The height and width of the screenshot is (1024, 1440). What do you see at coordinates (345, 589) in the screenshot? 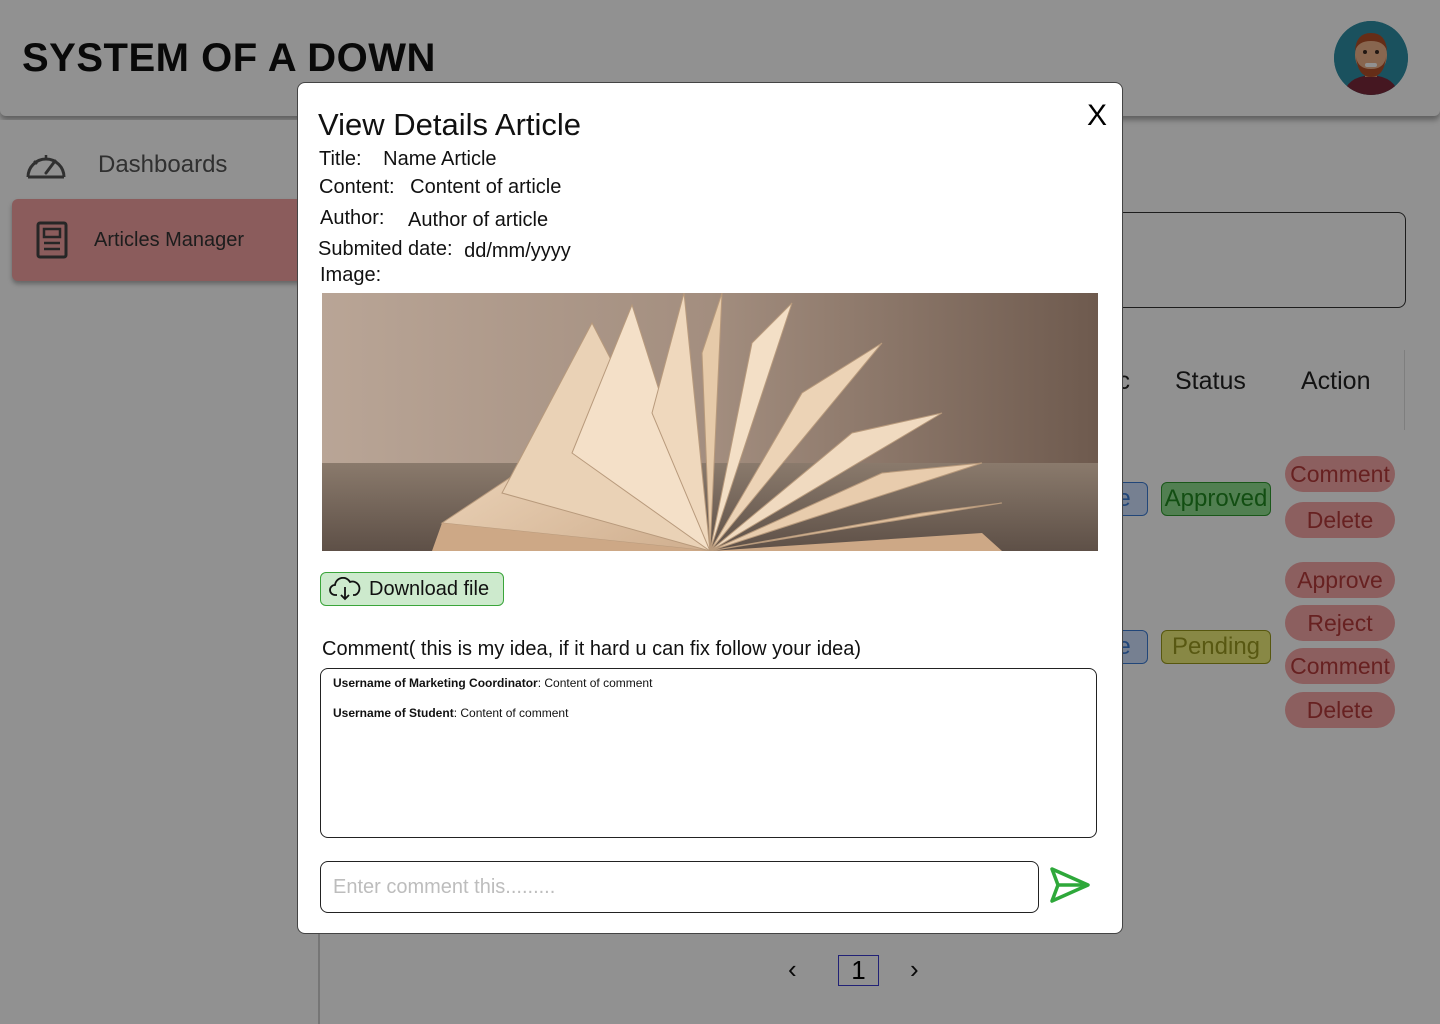
I see `cloud-download-icon` at bounding box center [345, 589].